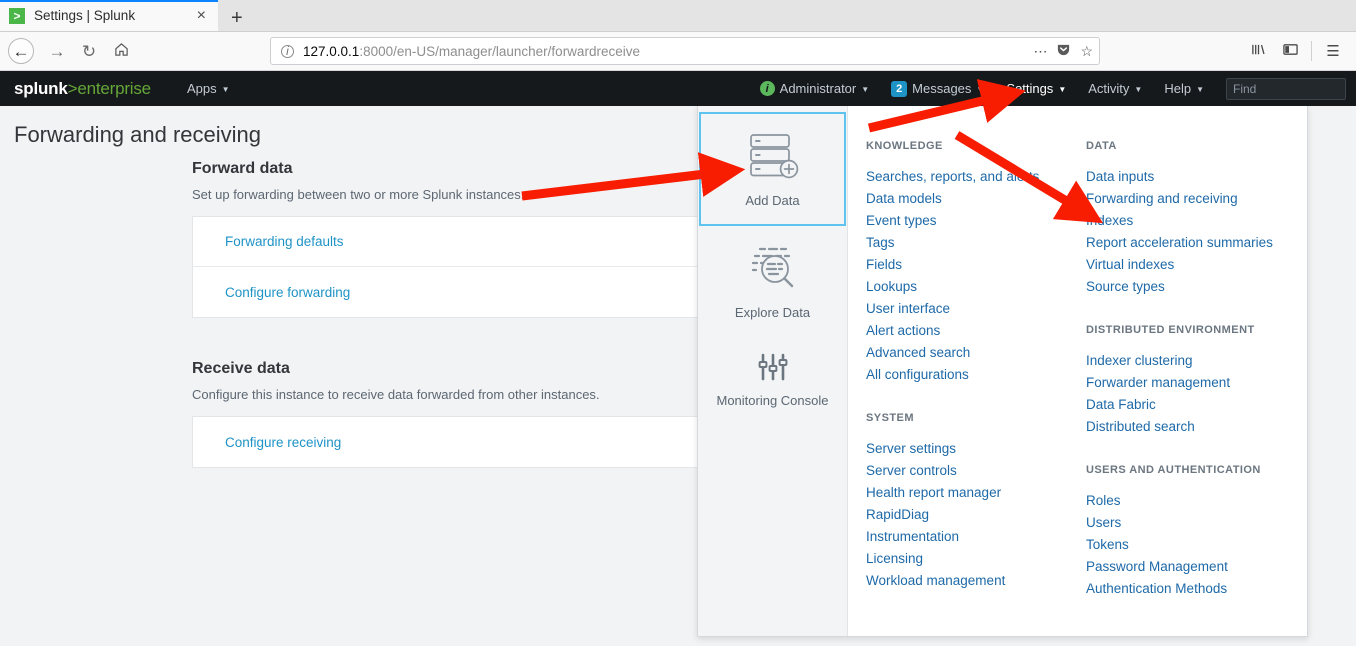 This screenshot has height=646, width=1356. What do you see at coordinates (976, 199) in the screenshot?
I see `menu-item-data-models: Data models` at bounding box center [976, 199].